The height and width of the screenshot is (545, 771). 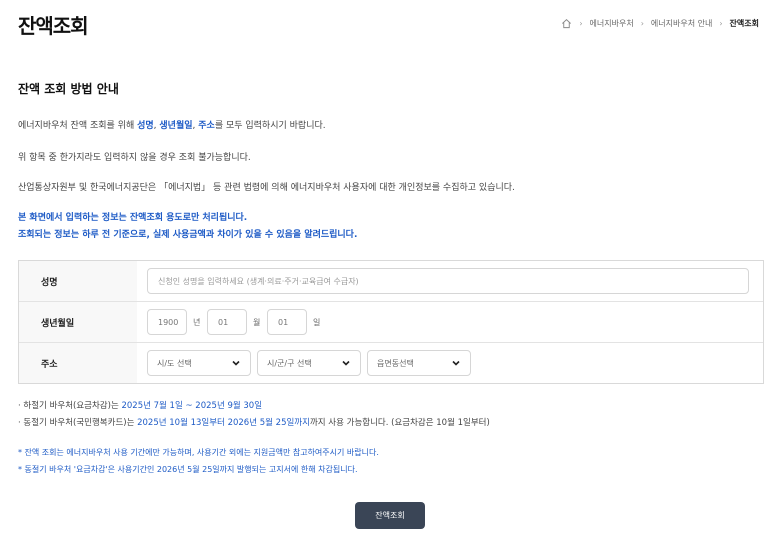 I want to click on form-row-name: 성명 신청인 성명을 입력하세요 (생계·의료·주거·교육급여 수급자), so click(x=391, y=281).